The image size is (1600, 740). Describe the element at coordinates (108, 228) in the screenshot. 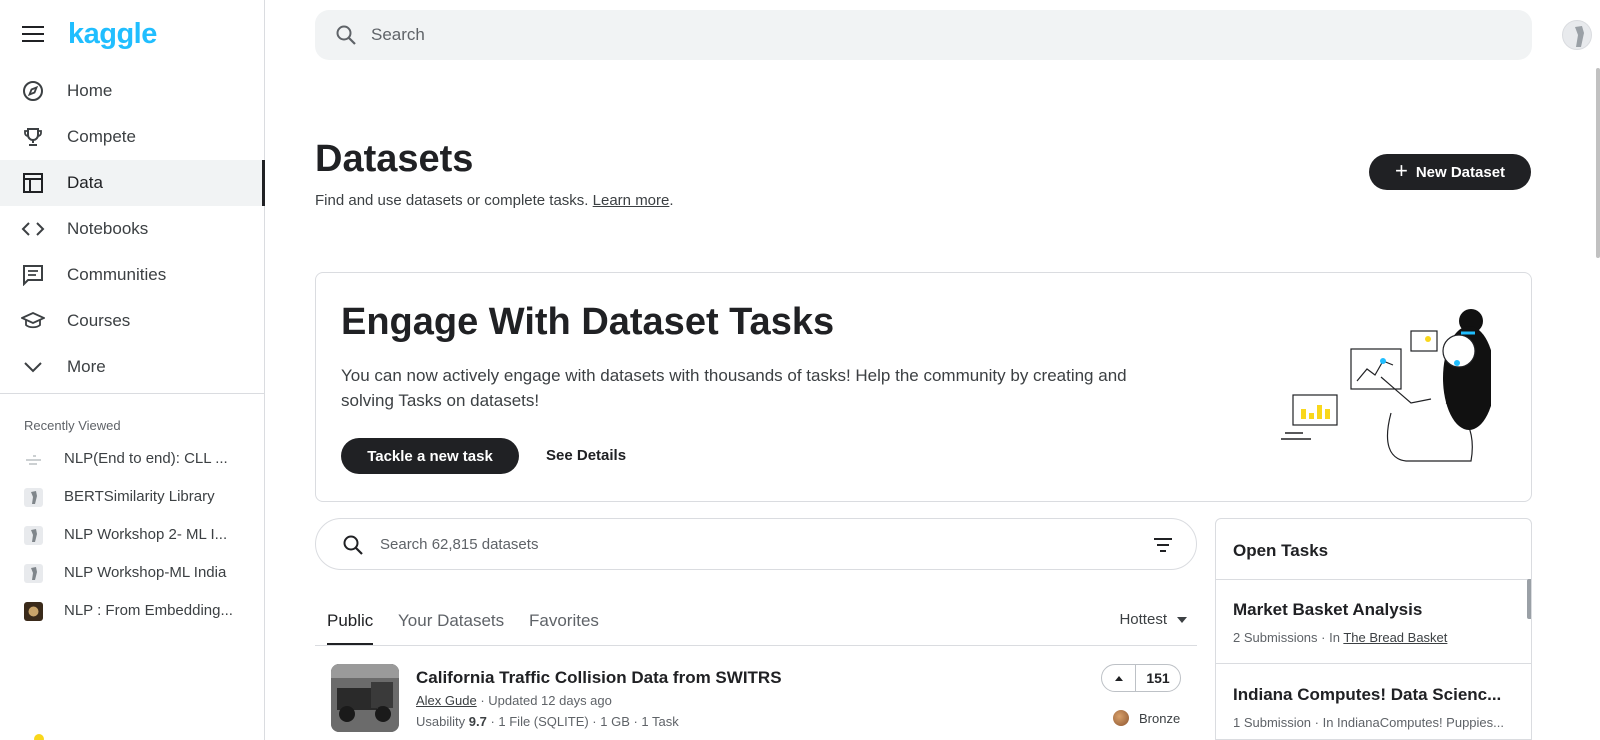

I see `sidebar-item-label: Notebooks` at that location.